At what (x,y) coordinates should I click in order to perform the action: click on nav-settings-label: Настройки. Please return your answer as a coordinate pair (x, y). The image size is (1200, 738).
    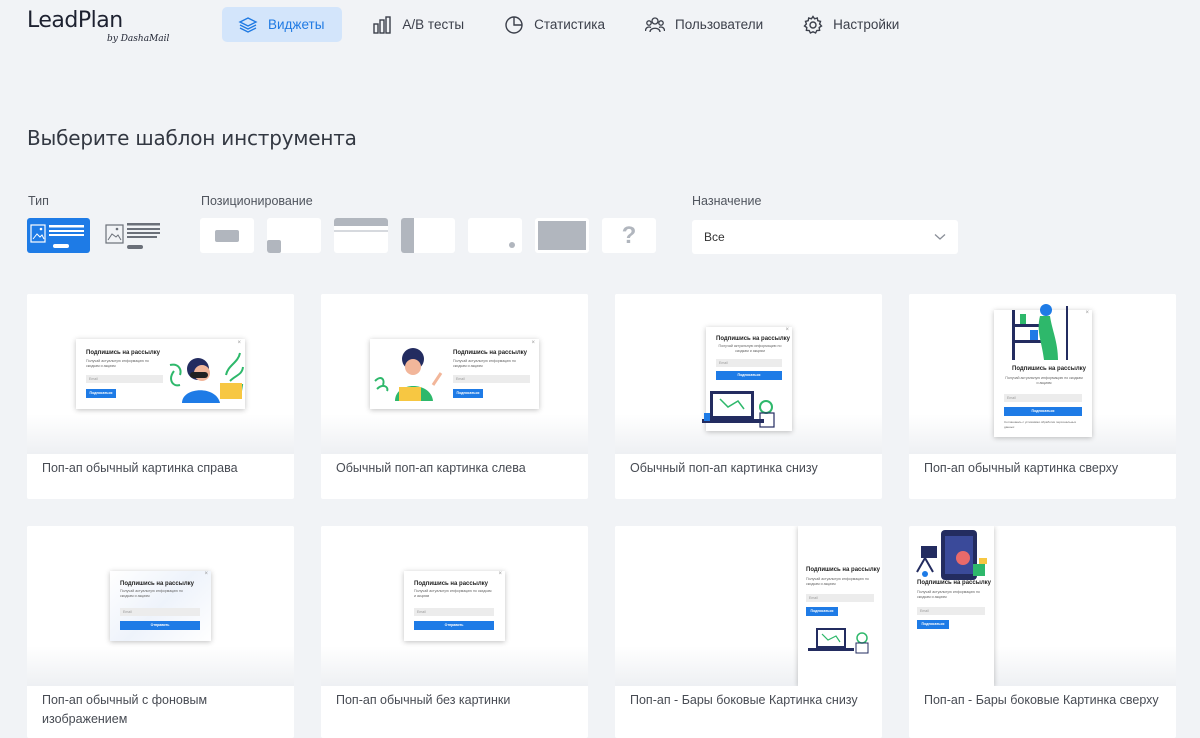
    Looking at the image, I should click on (866, 24).